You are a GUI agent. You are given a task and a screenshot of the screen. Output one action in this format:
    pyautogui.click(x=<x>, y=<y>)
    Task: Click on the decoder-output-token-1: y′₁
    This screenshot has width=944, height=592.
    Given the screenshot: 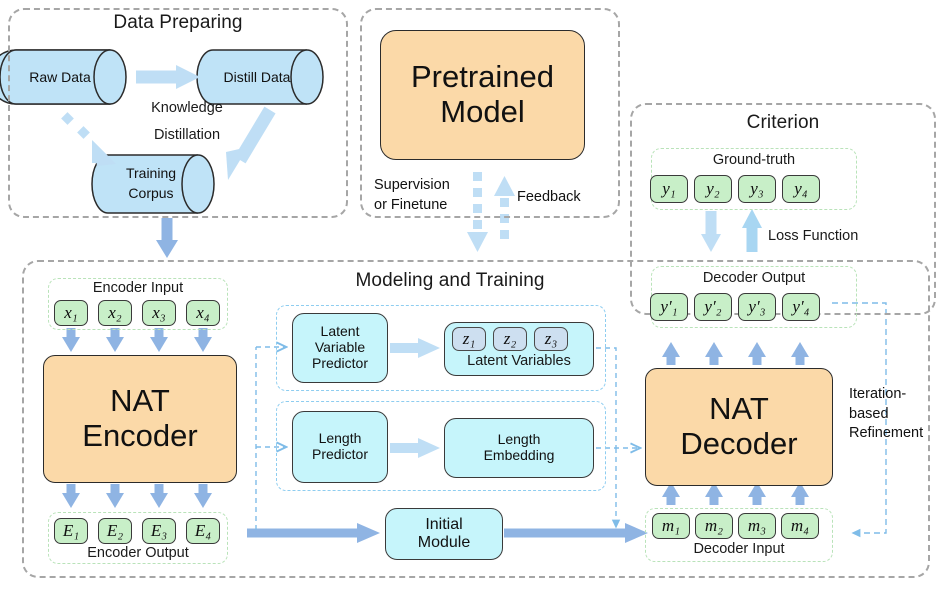 What is the action you would take?
    pyautogui.click(x=669, y=307)
    